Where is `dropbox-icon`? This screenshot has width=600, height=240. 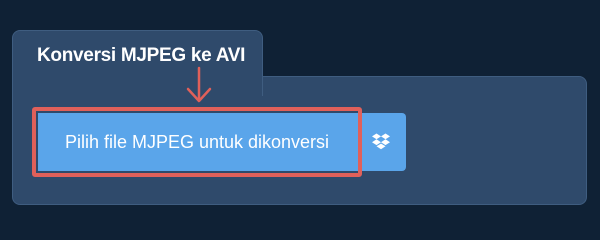 dropbox-icon is located at coordinates (381, 141).